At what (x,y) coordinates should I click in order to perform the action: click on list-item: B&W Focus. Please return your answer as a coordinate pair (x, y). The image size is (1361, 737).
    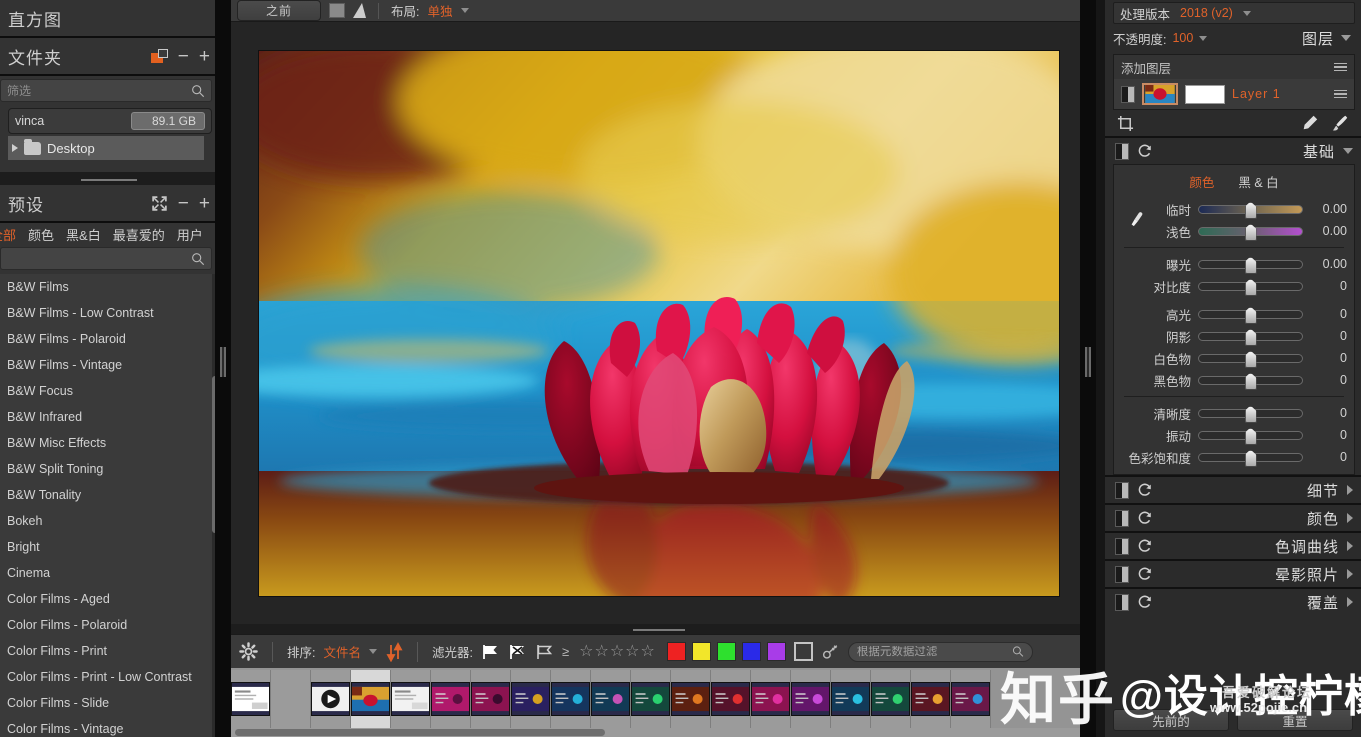
    Looking at the image, I should click on (109, 391).